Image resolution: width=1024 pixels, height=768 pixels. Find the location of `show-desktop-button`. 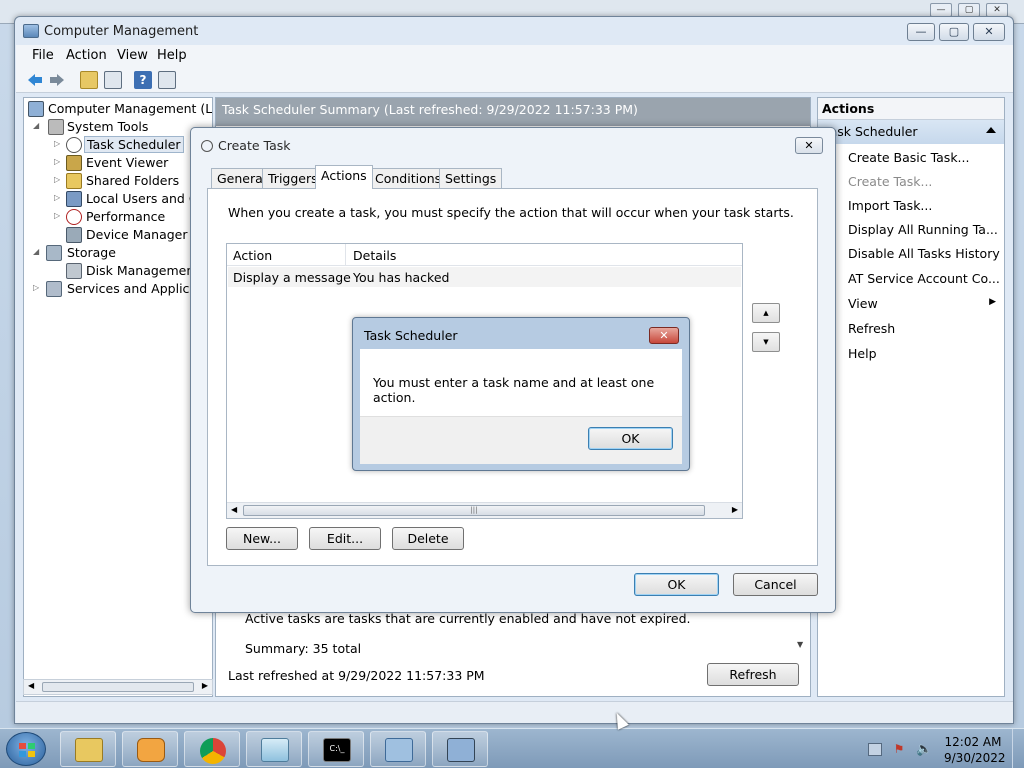

show-desktop-button is located at coordinates (1018, 748).